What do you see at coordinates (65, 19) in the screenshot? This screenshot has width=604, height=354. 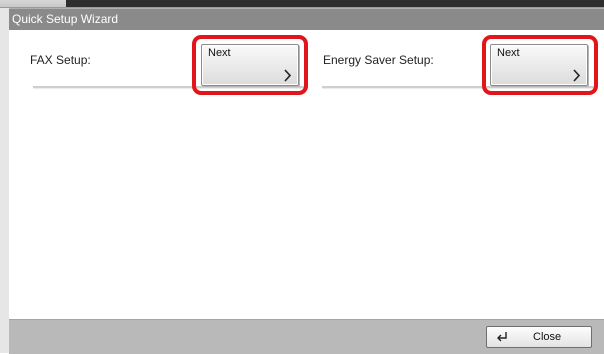 I see `window-title: Quick Setup Wizard` at bounding box center [65, 19].